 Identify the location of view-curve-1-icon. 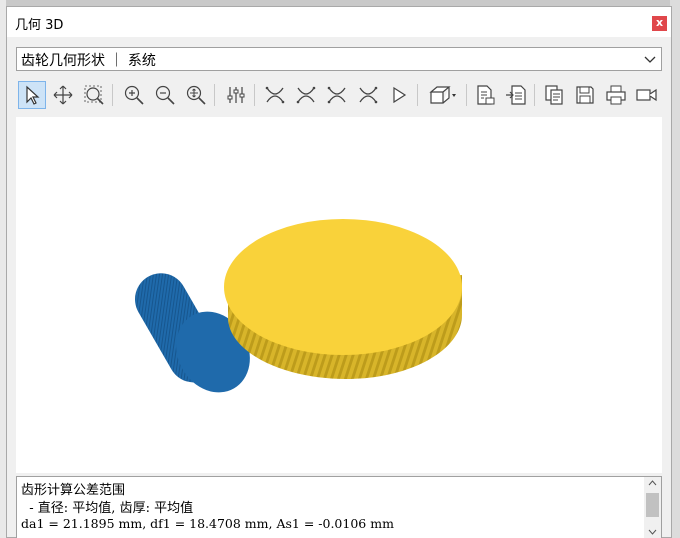
(275, 95).